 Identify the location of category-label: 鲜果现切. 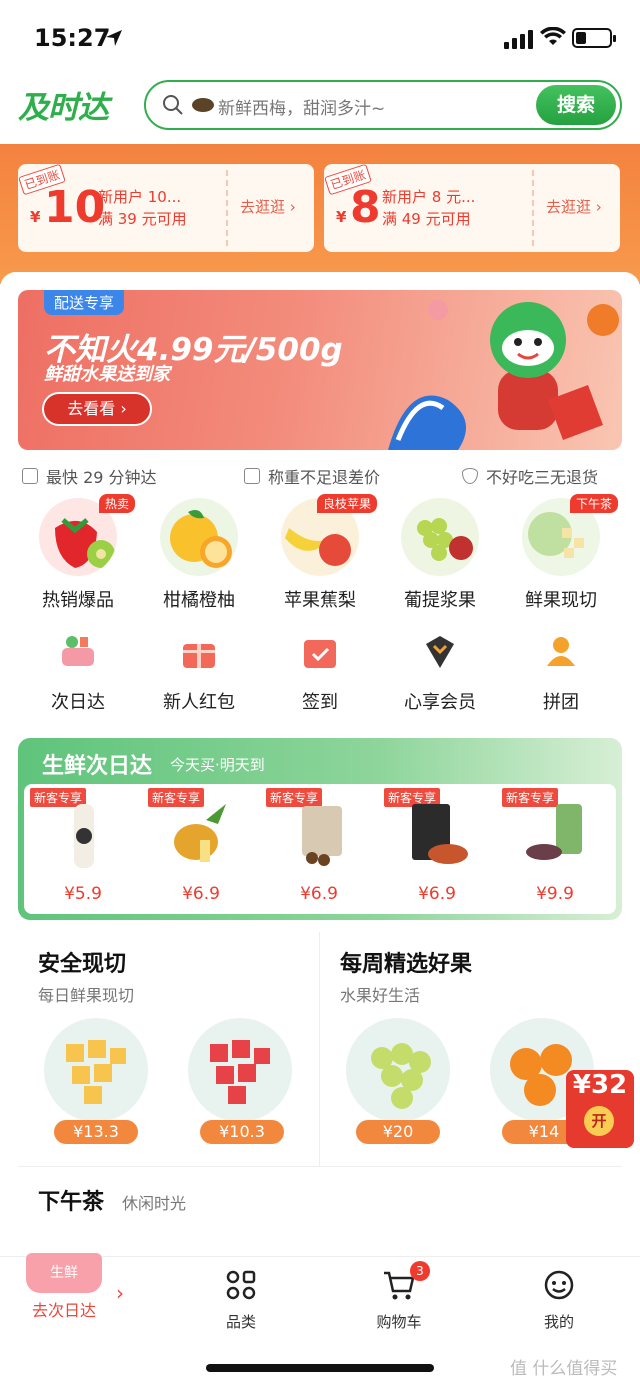
(561, 600).